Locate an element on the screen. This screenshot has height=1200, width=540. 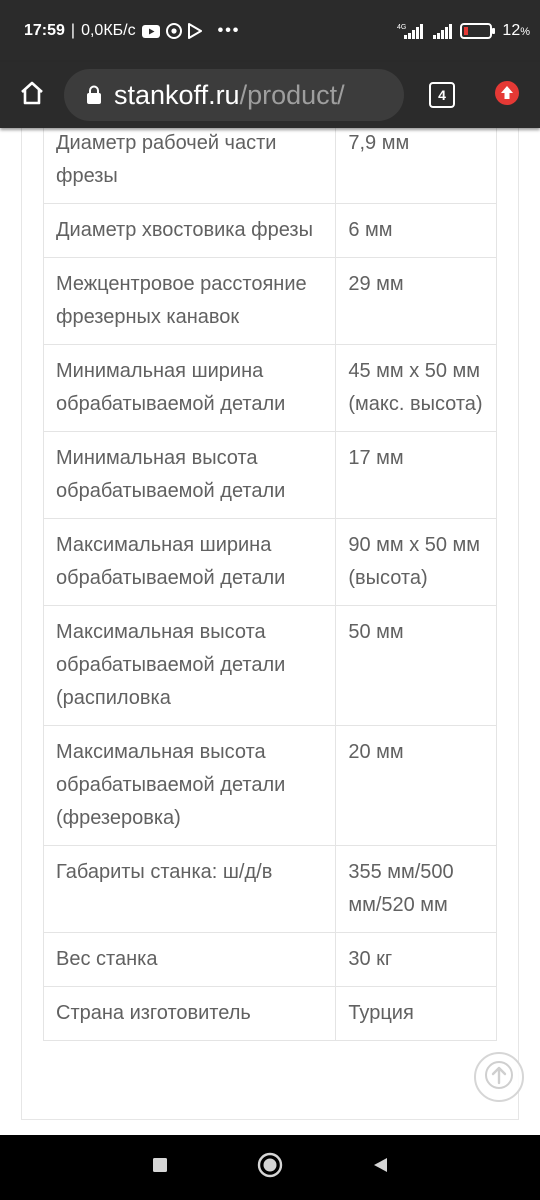
status-left: 17:59 | 0,0КБ/с ••• is located at coordinates (132, 31).